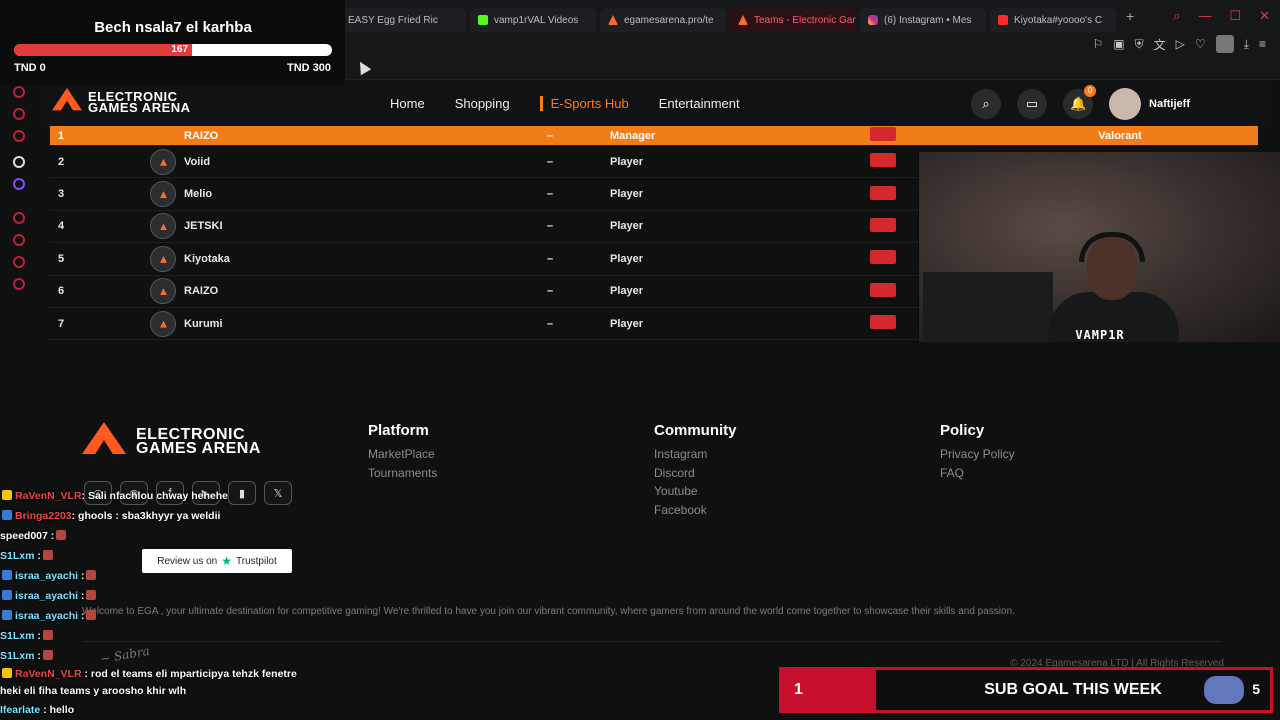 The height and width of the screenshot is (720, 1280). Describe the element at coordinates (19, 184) in the screenshot. I see `twitch-icon` at that location.